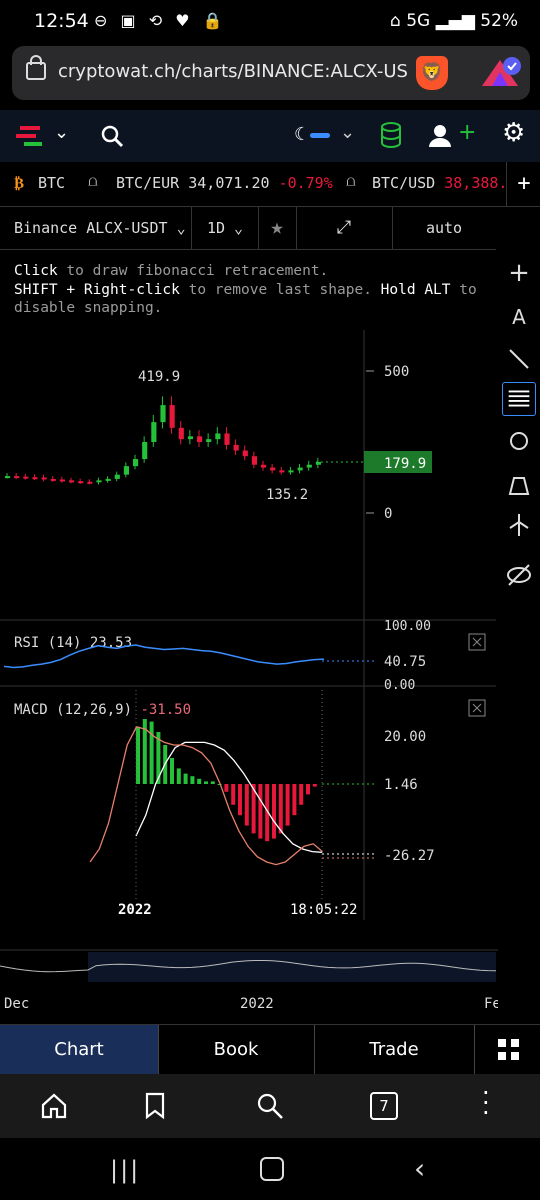  Describe the element at coordinates (519, 273) in the screenshot. I see `crosshair-plus-icon: +` at that location.